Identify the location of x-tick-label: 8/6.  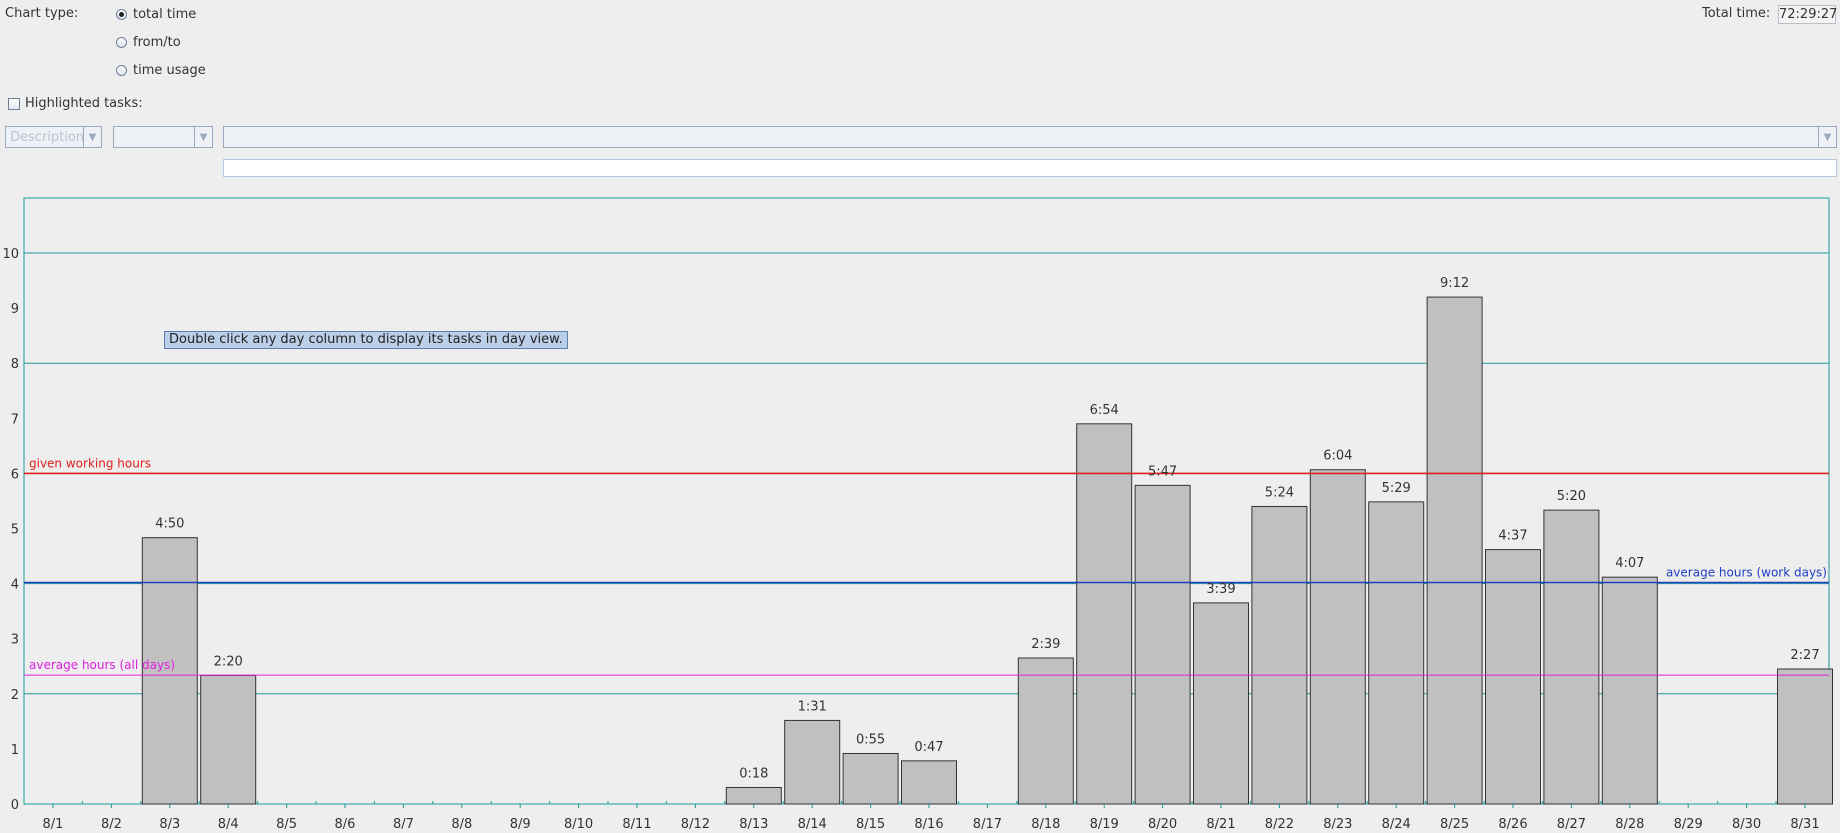
(345, 824).